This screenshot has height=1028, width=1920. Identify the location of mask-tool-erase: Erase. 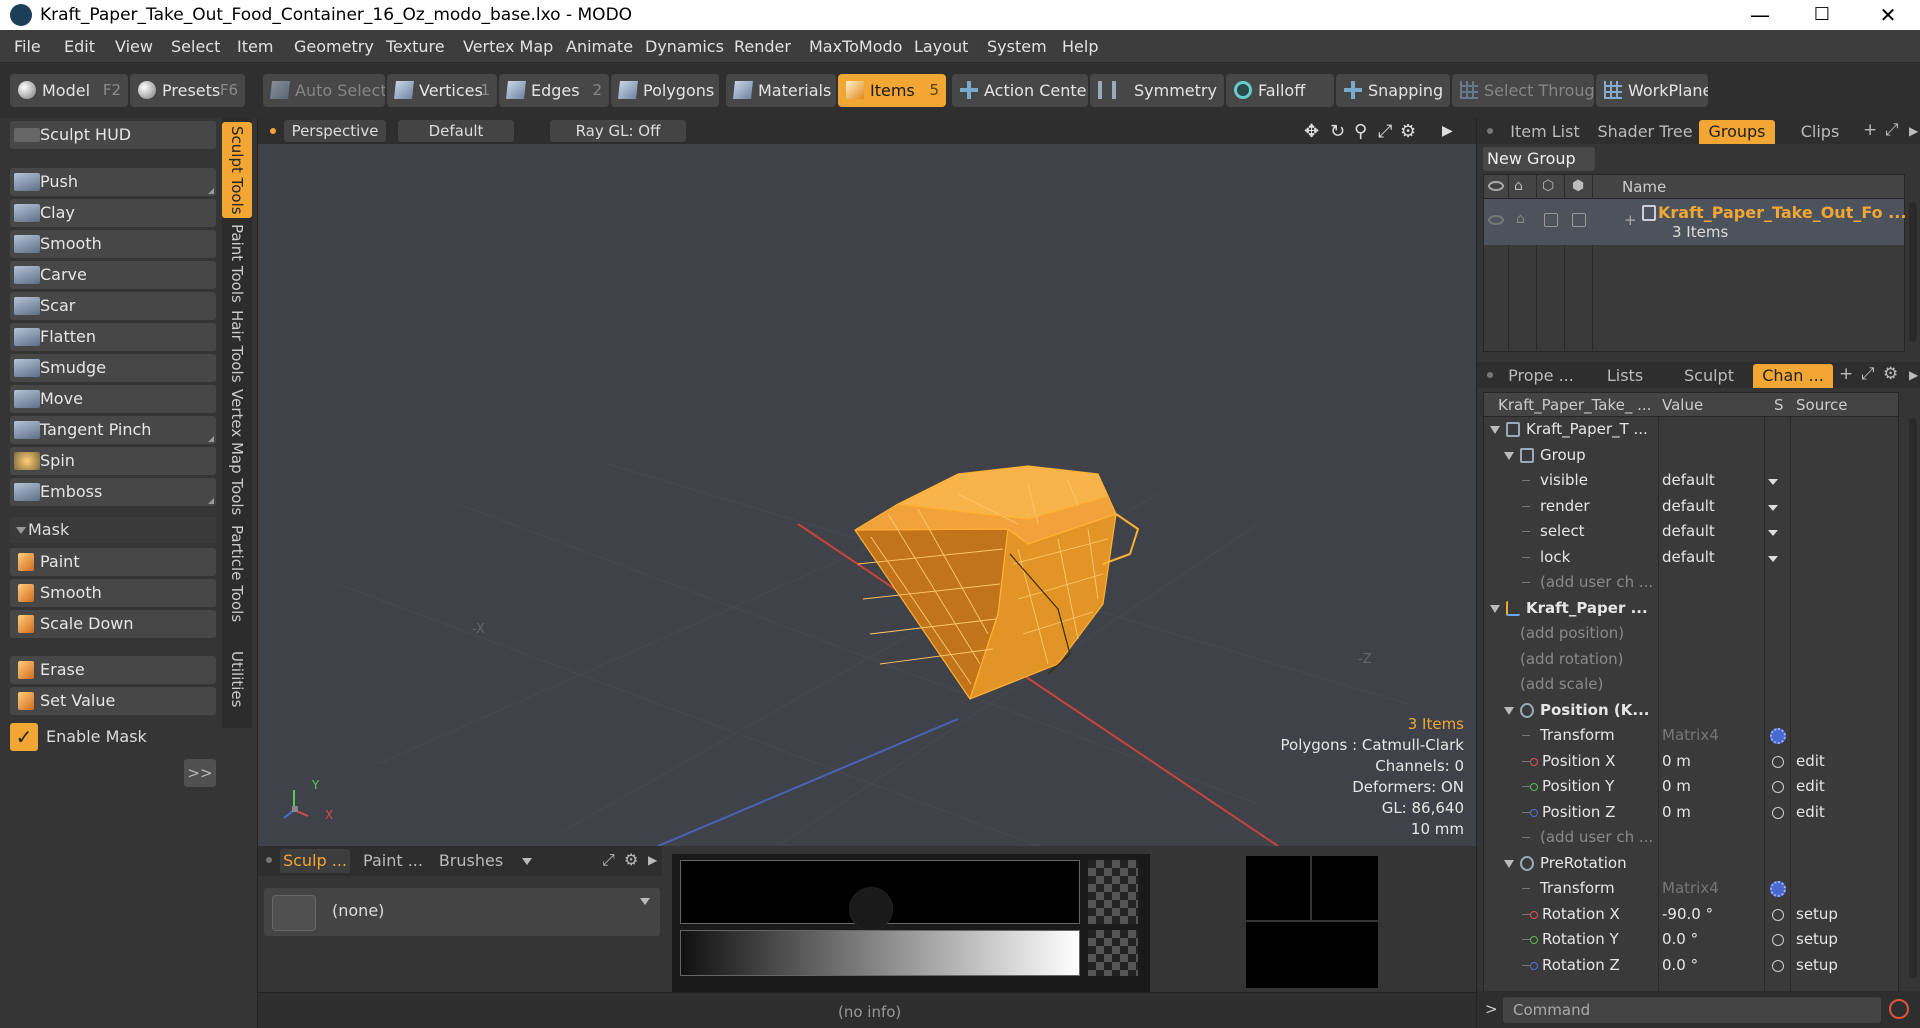
(113, 670).